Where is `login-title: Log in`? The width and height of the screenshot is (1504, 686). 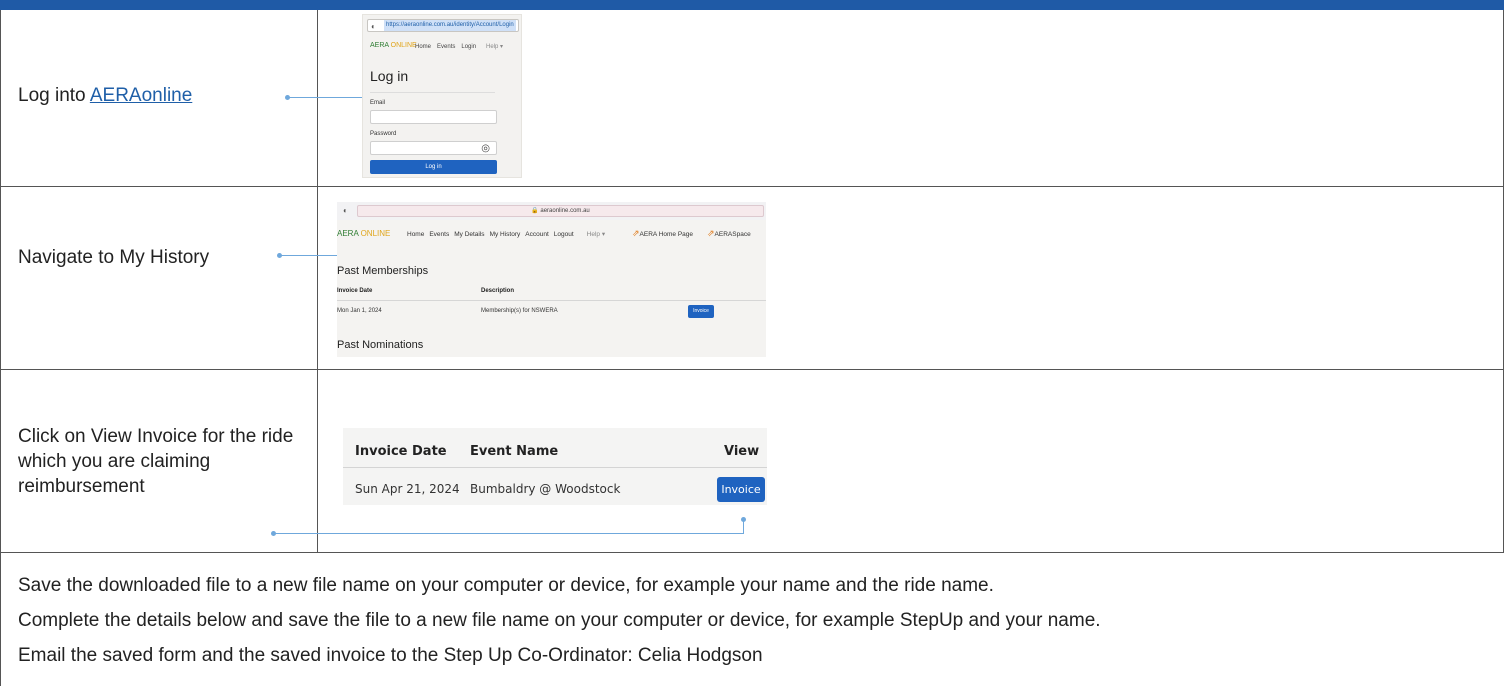
login-title: Log in is located at coordinates (389, 76).